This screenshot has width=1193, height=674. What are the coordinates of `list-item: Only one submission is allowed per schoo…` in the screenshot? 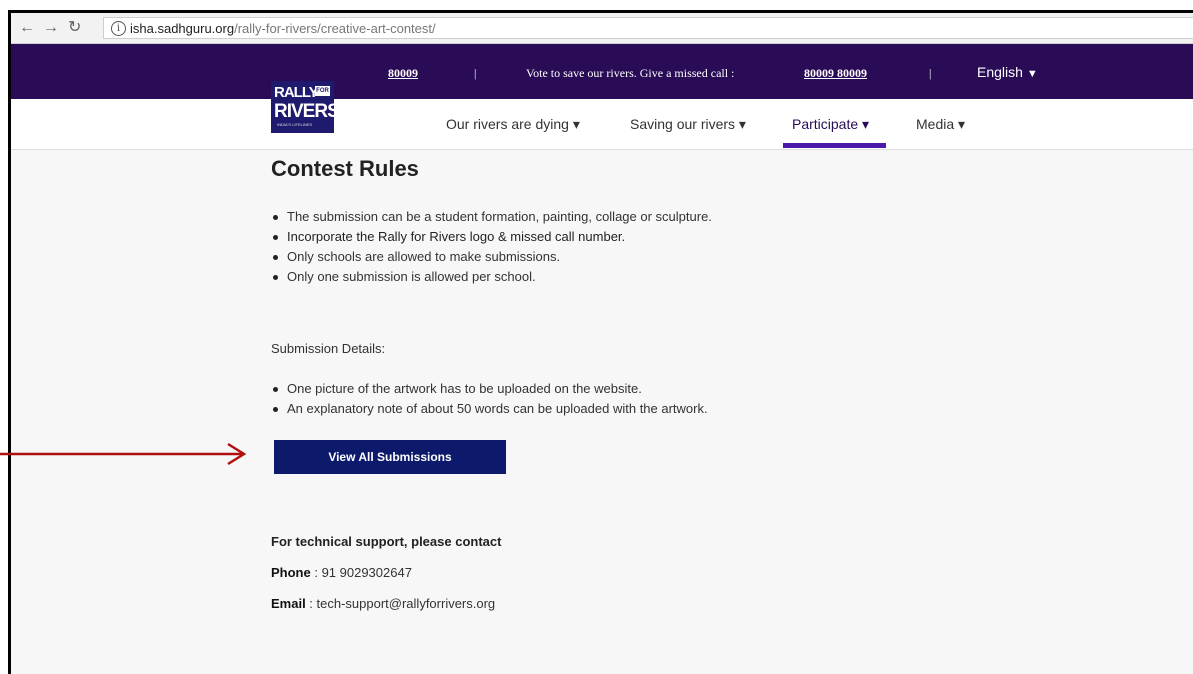 It's located at (492, 277).